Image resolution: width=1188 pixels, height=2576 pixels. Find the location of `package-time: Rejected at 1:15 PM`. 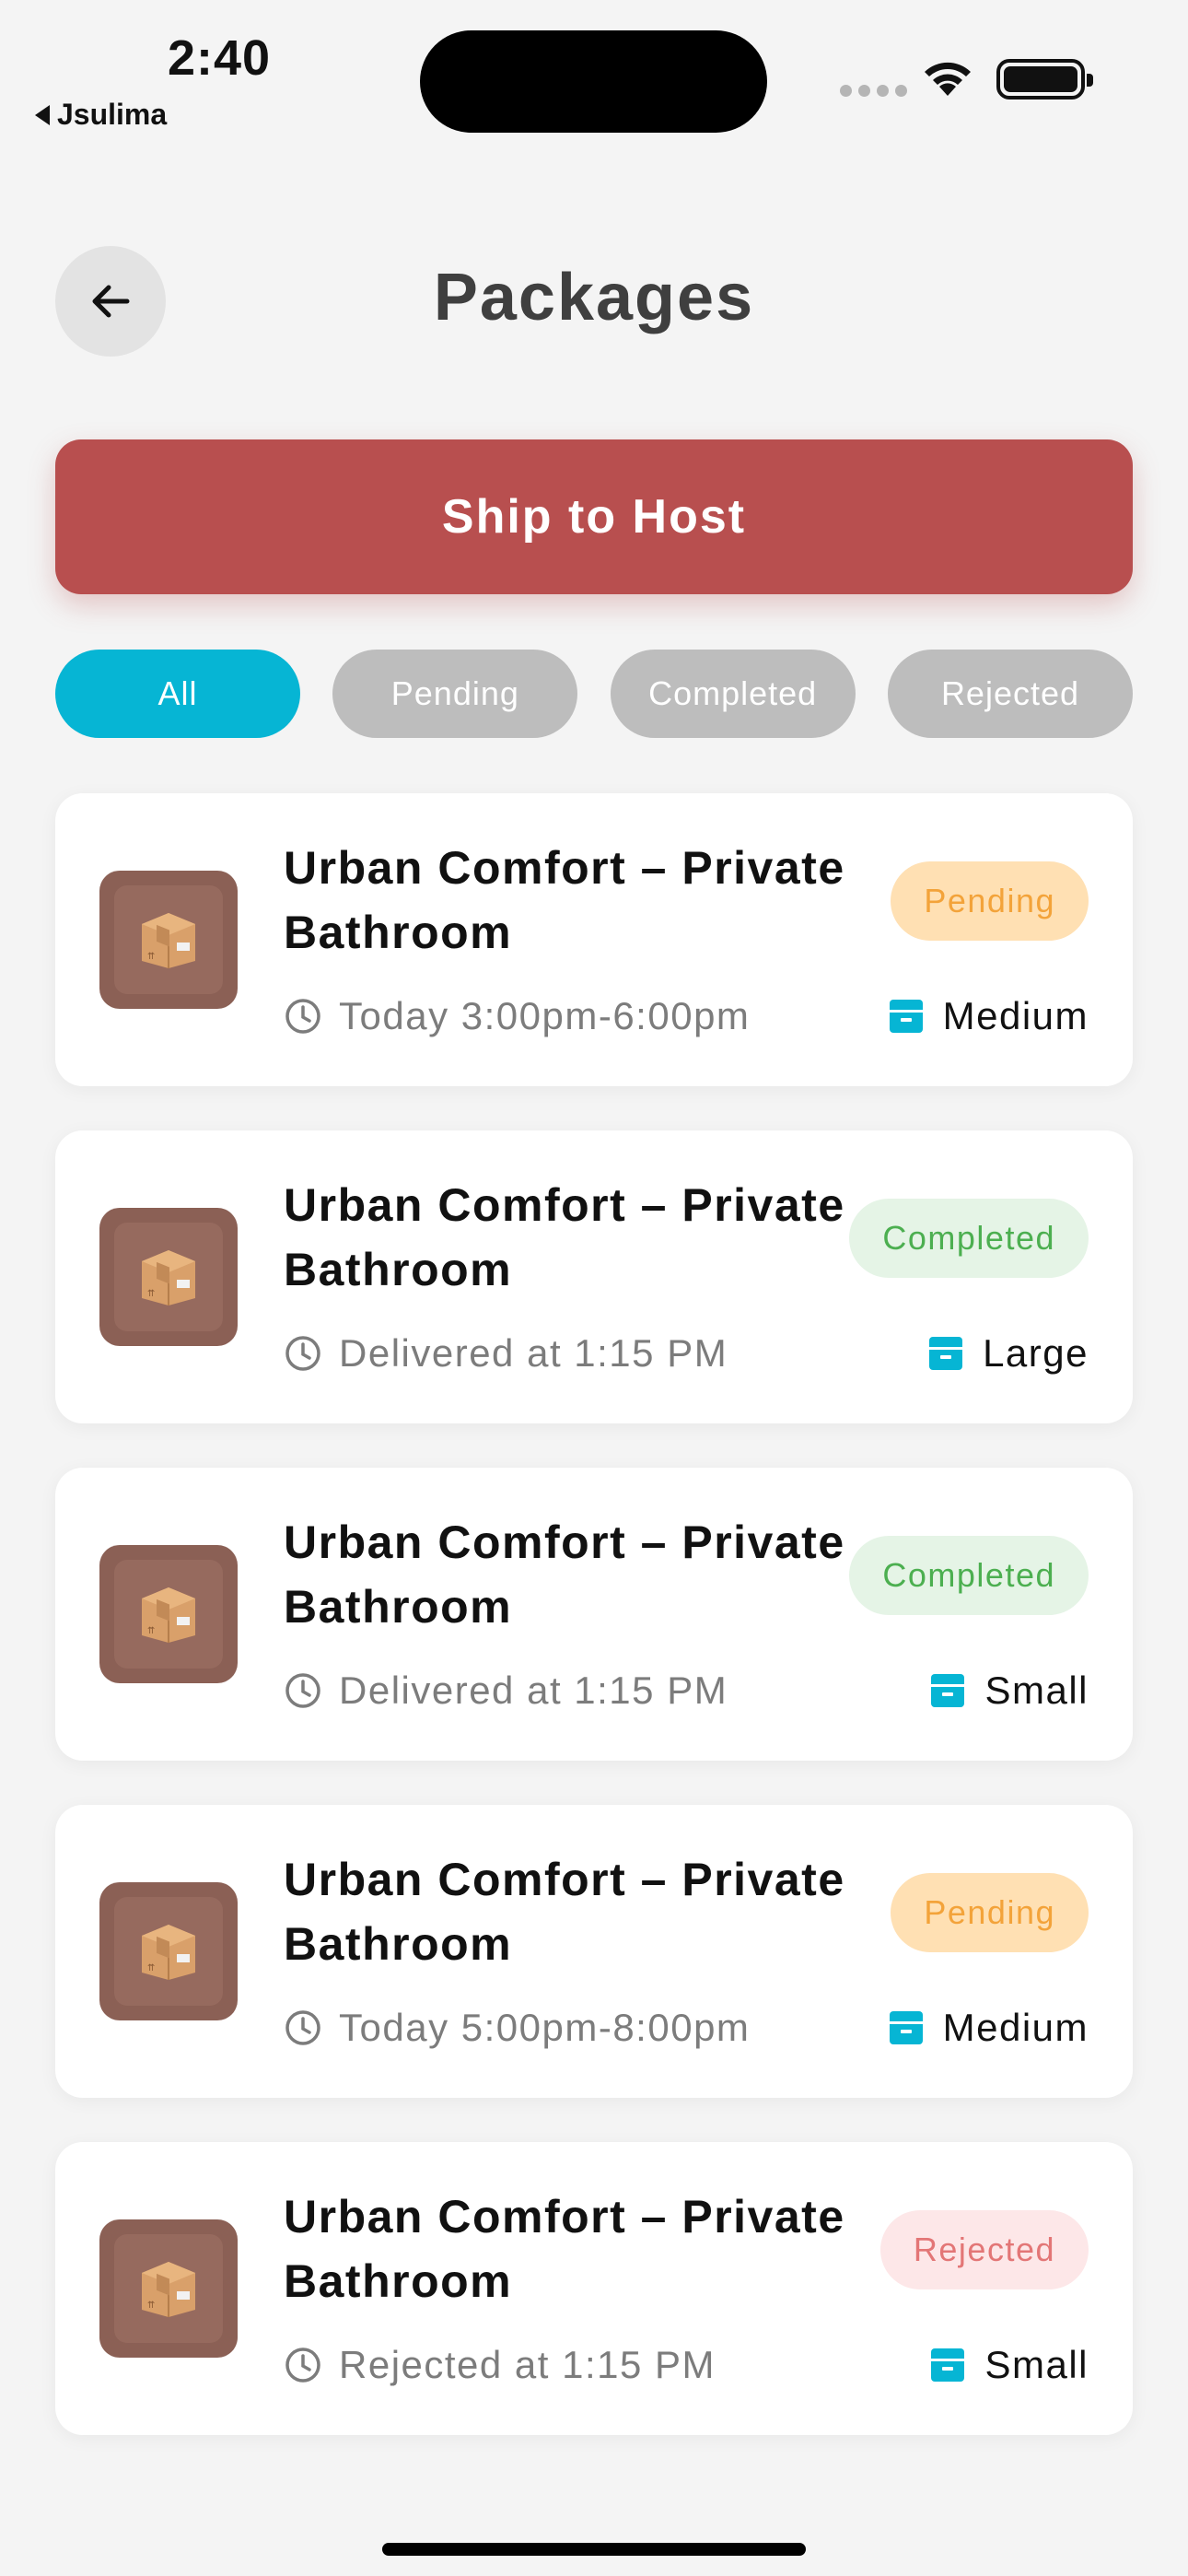

package-time: Rejected at 1:15 PM is located at coordinates (500, 2365).